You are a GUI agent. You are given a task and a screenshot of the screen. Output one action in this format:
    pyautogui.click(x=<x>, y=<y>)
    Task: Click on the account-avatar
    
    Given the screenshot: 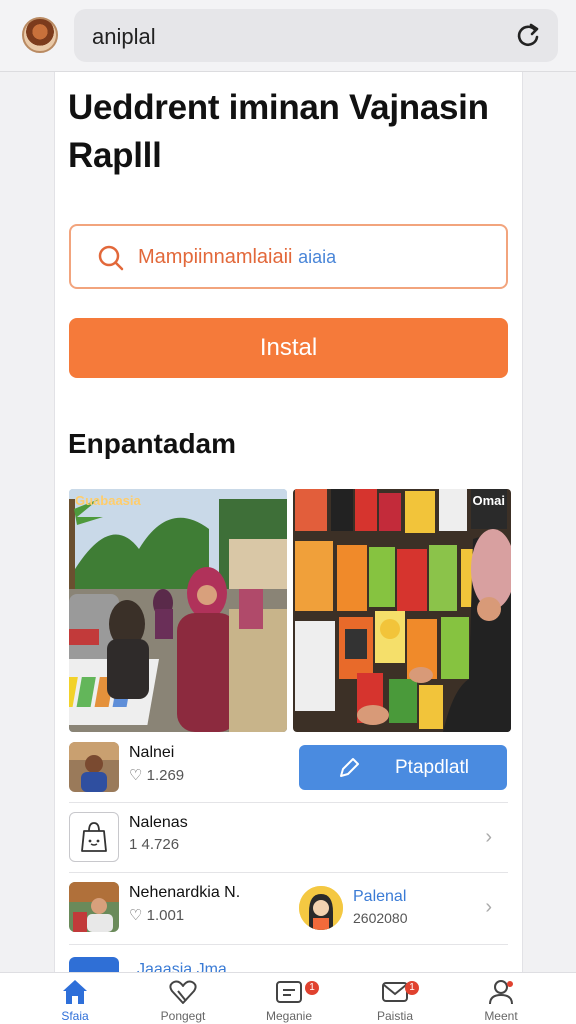 What is the action you would take?
    pyautogui.click(x=40, y=35)
    